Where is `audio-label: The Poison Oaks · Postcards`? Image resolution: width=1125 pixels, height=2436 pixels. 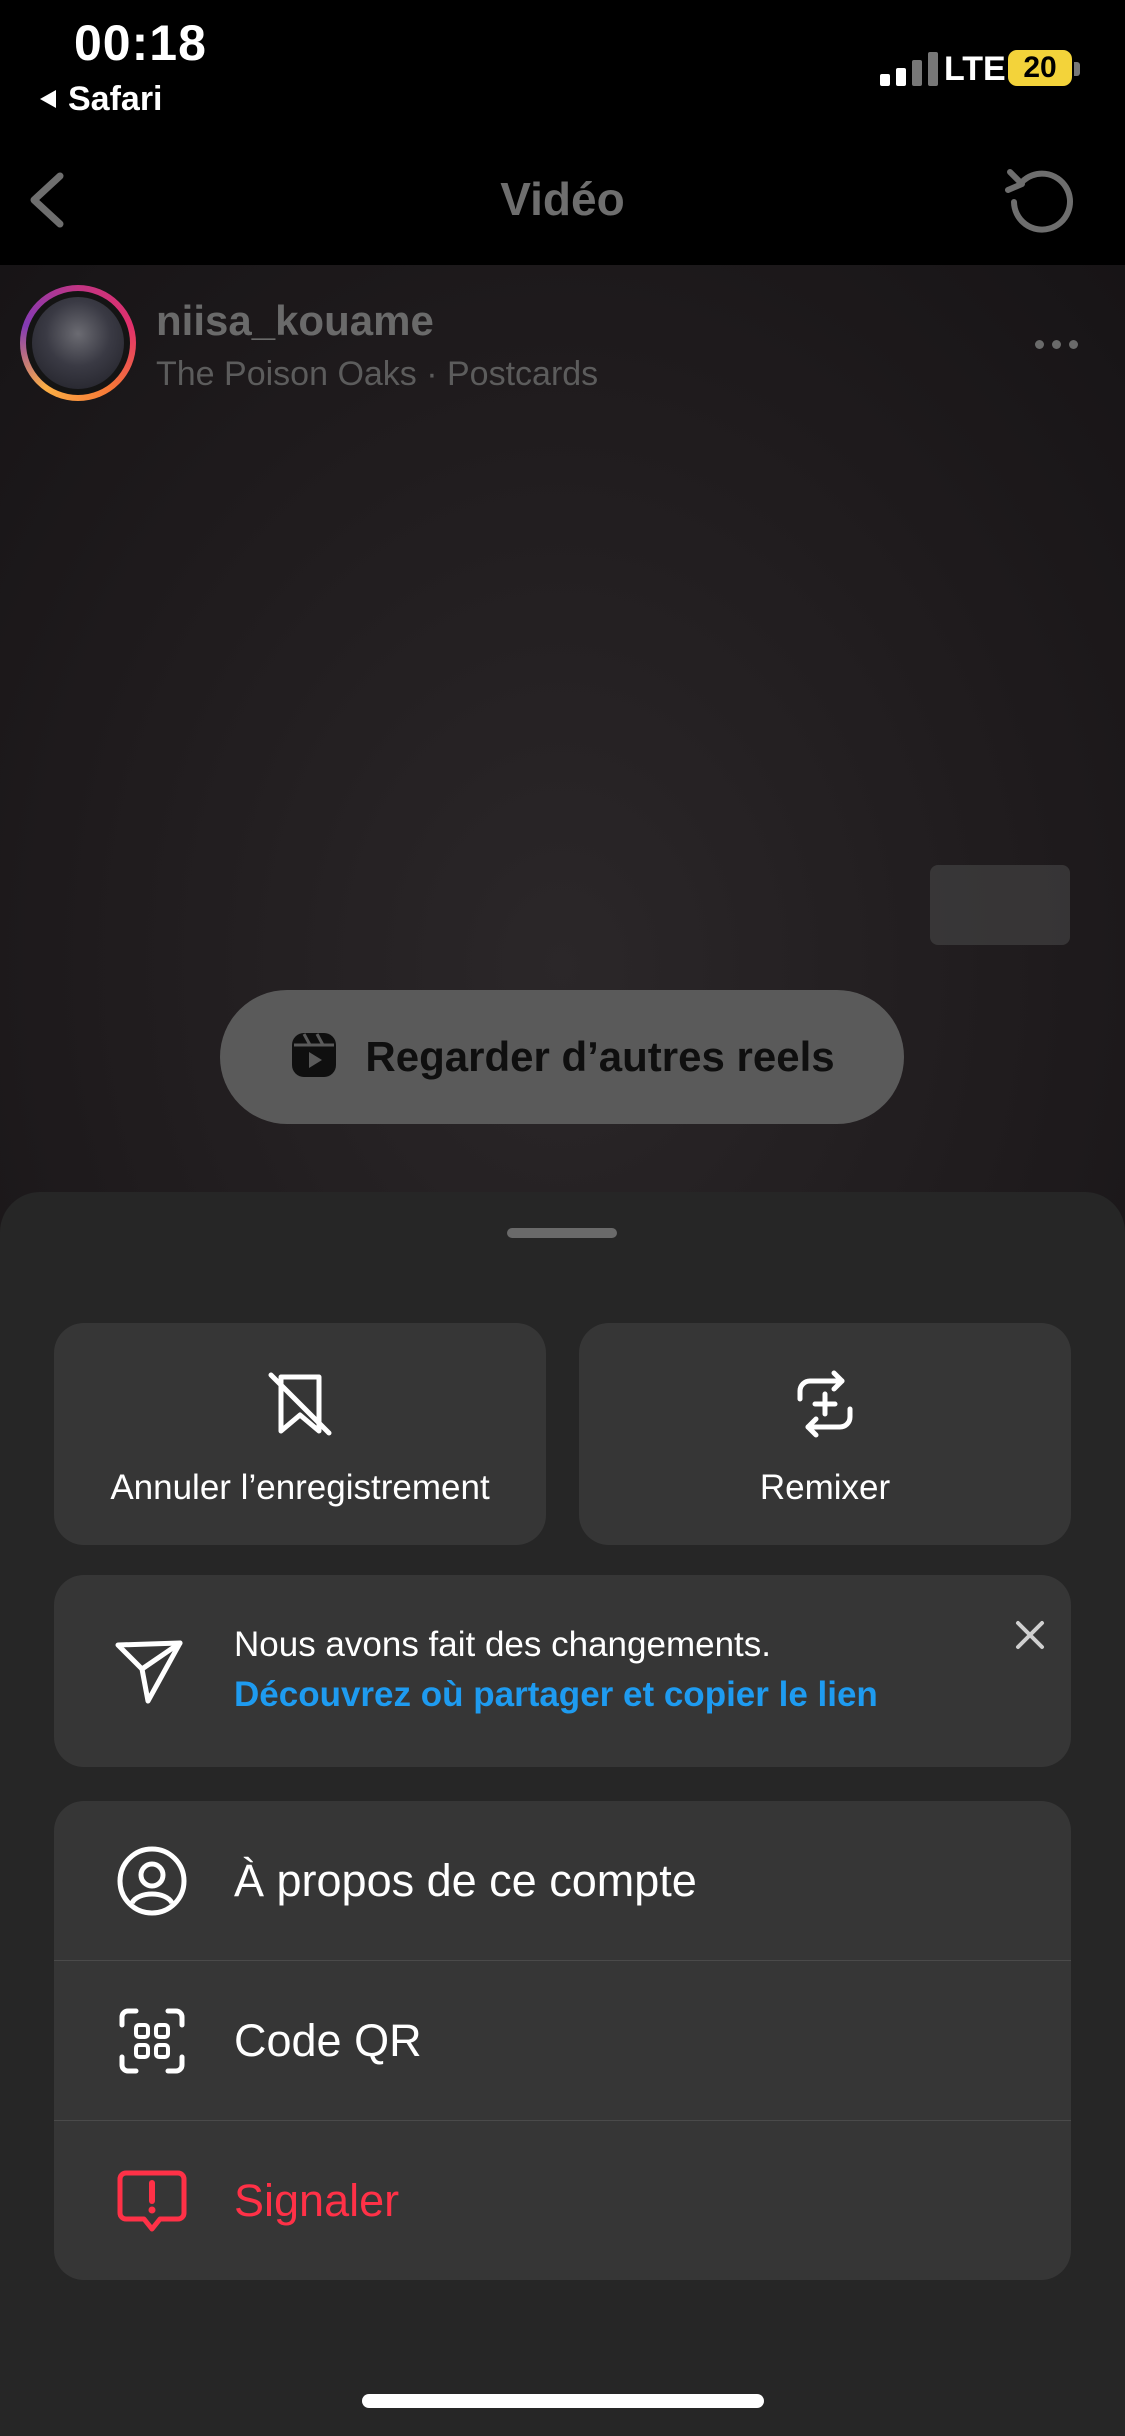 audio-label: The Poison Oaks · Postcards is located at coordinates (377, 374).